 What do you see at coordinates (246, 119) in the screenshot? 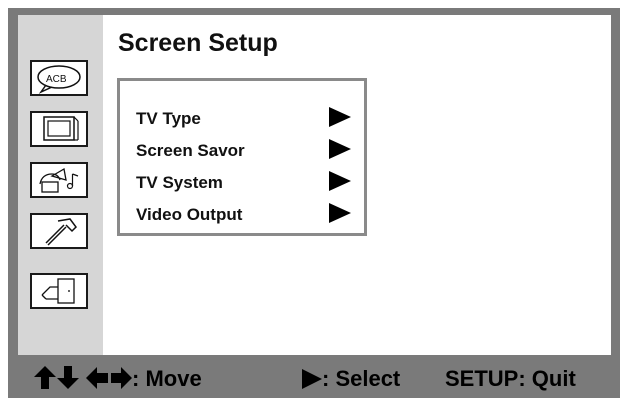
I see `menu-item-tv-type: TV Type` at bounding box center [246, 119].